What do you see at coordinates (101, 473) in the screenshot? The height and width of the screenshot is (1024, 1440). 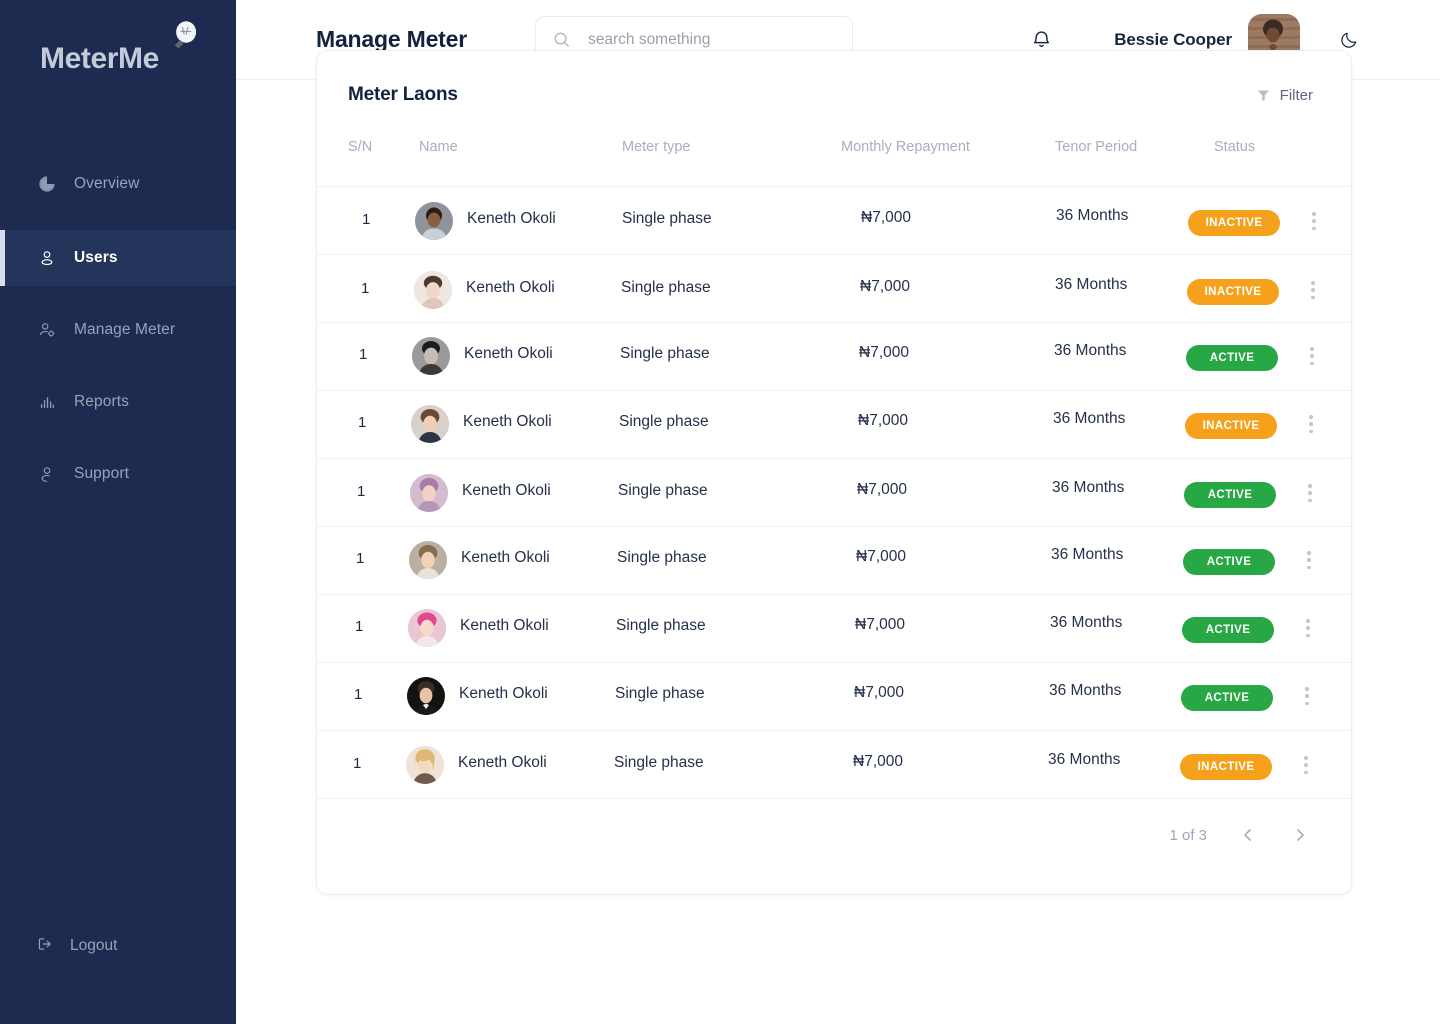 I see `sidebar-item-label: Support` at bounding box center [101, 473].